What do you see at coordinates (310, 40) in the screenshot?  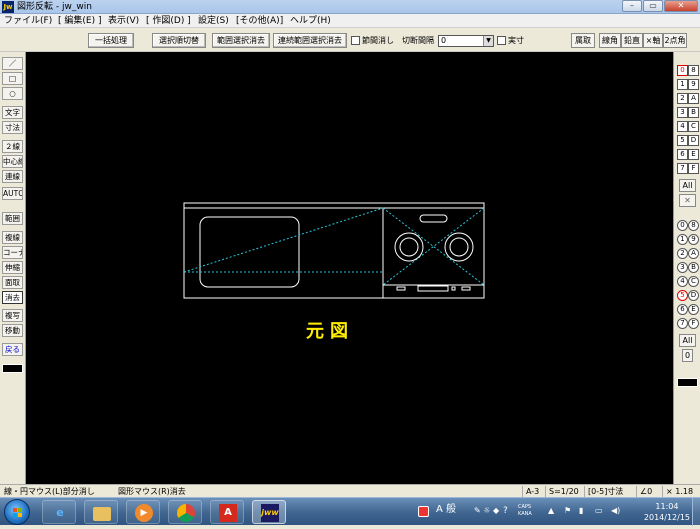 I see `continuous-range-delete-button: 連続範囲選択消去` at bounding box center [310, 40].